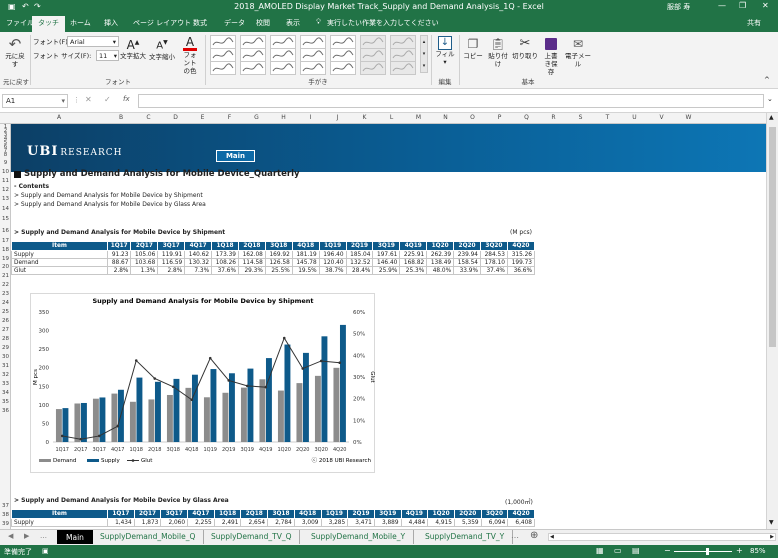 Image resolution: width=778 pixels, height=558 pixels. I want to click on row-header-cell: 20, so click(5, 267).